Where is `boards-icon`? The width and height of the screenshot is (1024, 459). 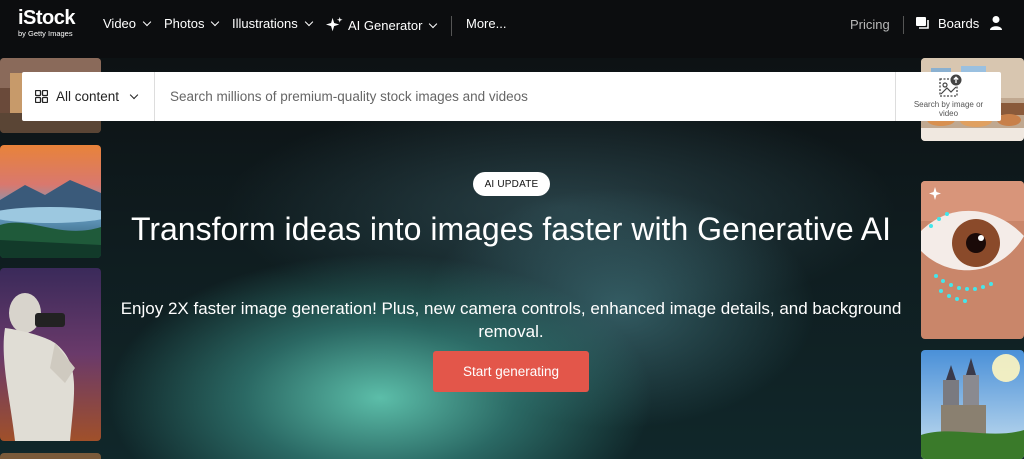
boards-icon is located at coordinates (922, 23).